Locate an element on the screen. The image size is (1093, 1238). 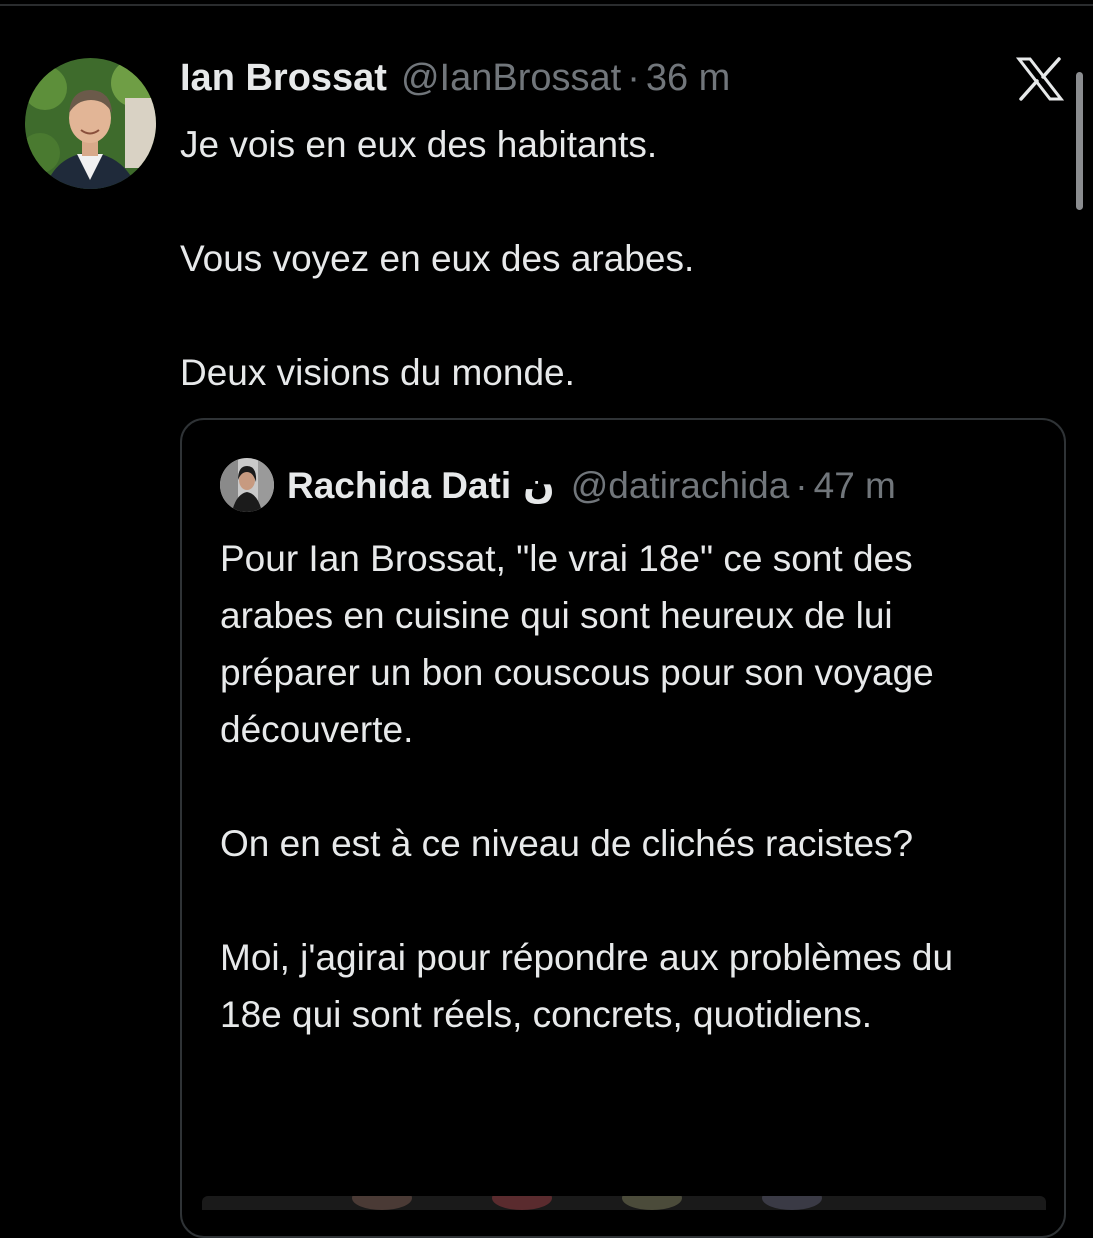
scrollbar-thumb is located at coordinates (1079, 141).